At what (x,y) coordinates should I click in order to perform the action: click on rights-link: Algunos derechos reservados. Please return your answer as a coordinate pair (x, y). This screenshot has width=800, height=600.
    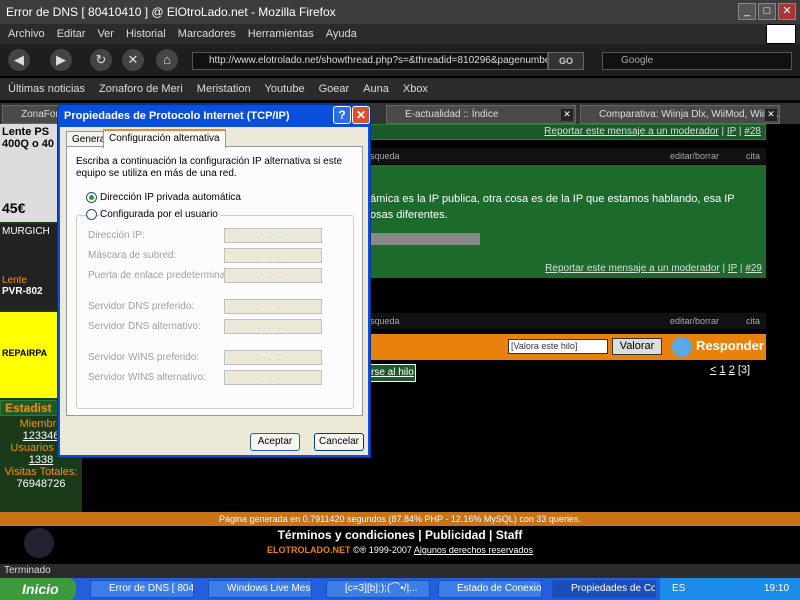
    Looking at the image, I should click on (473, 550).